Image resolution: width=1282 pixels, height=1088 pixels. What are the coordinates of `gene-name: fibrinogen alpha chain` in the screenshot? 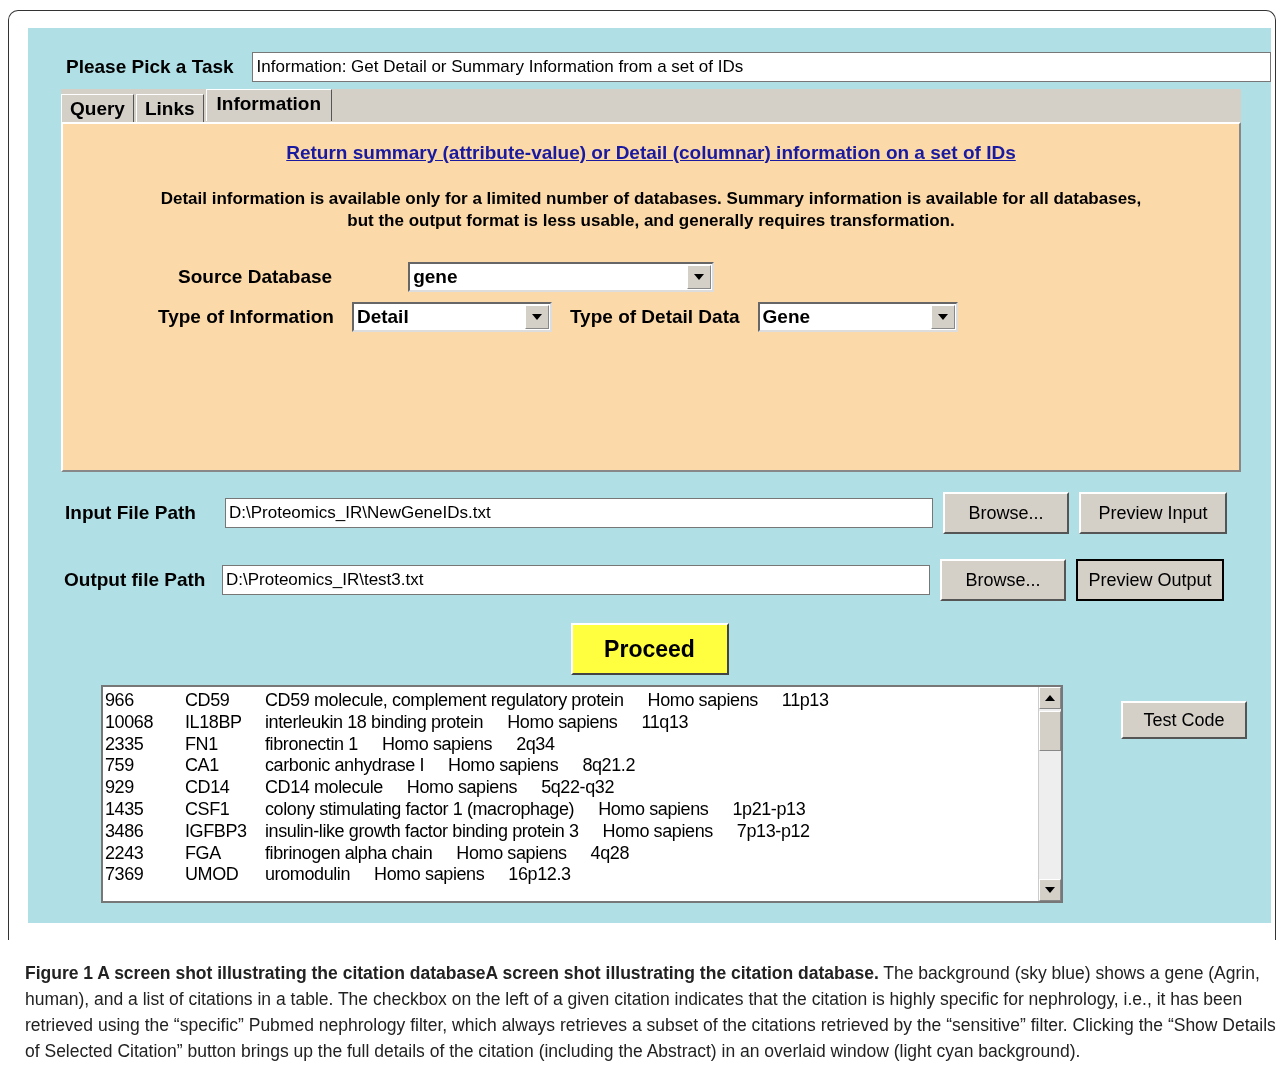 It's located at (349, 853).